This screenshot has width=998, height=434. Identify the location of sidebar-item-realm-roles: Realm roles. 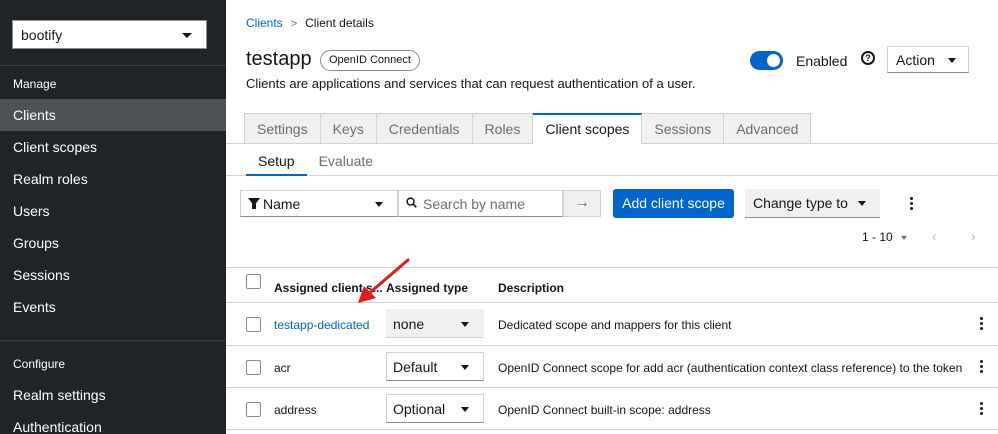
(113, 179).